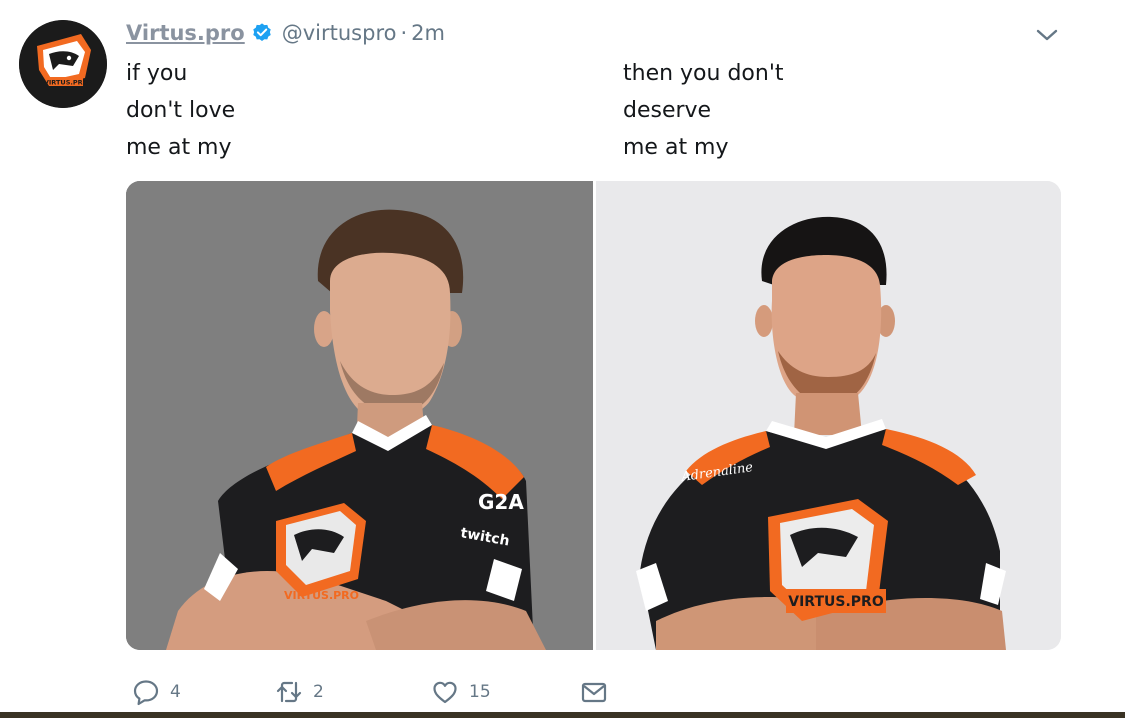  I want to click on text-line: if you, so click(157, 73).